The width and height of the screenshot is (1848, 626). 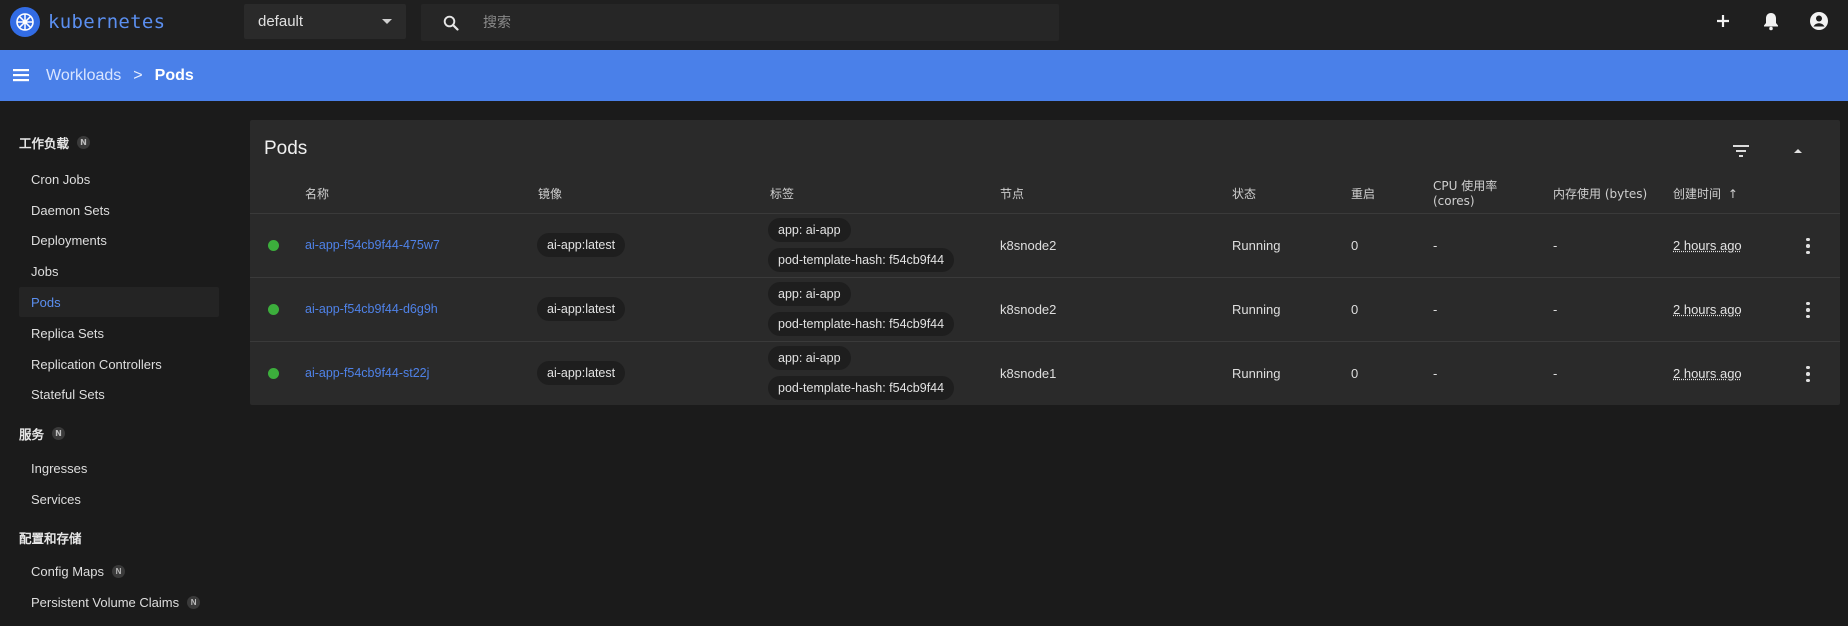 What do you see at coordinates (1723, 21) in the screenshot?
I see `add-icon` at bounding box center [1723, 21].